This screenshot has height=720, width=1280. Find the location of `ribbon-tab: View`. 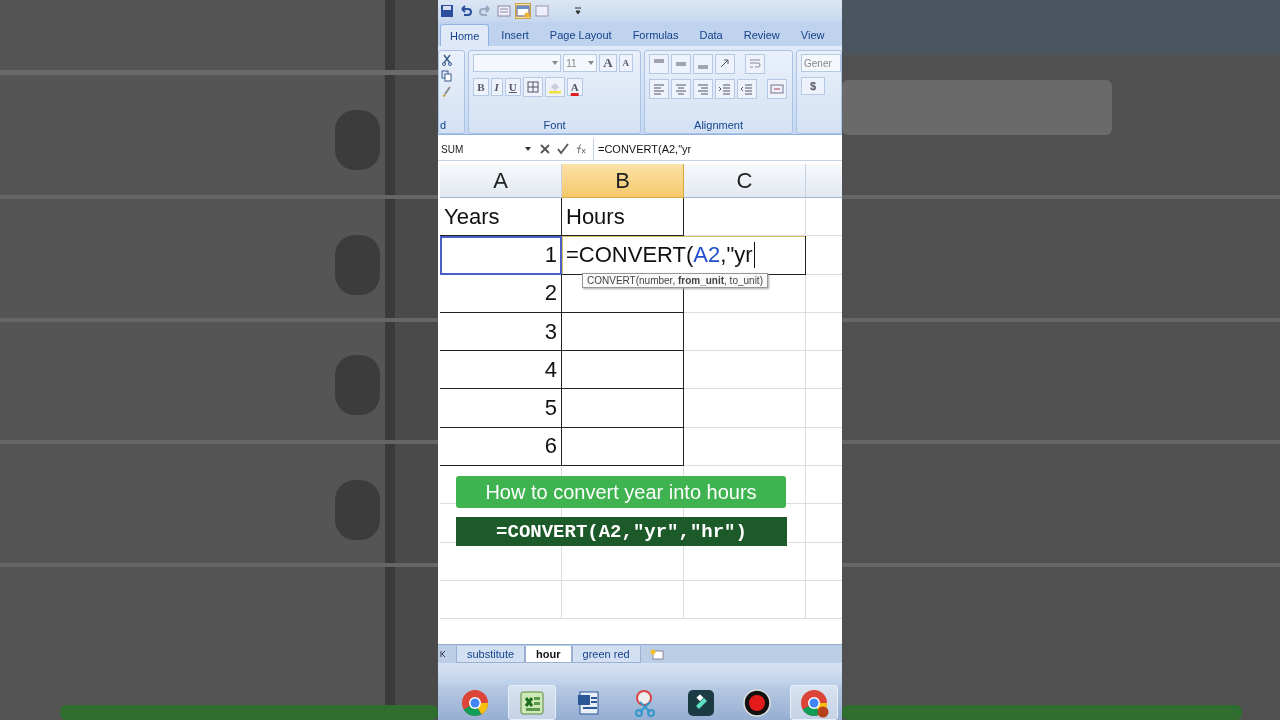

ribbon-tab: View is located at coordinates (812, 35).